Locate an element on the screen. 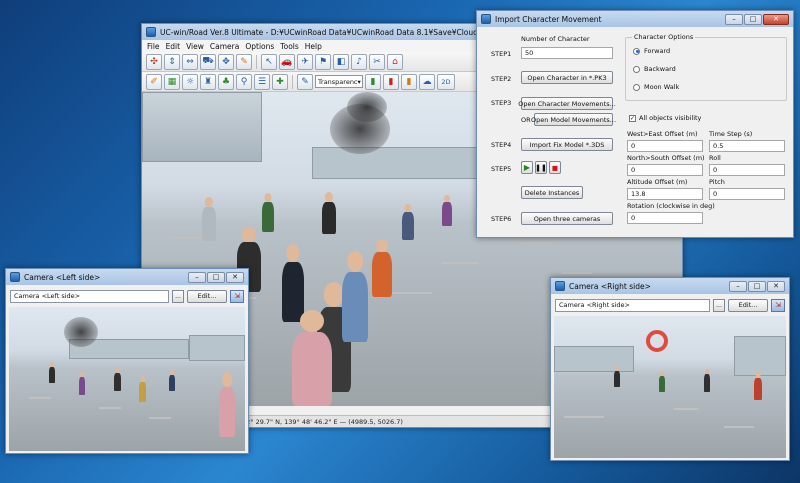 The height and width of the screenshot is (483, 800). pitch-input: 0 is located at coordinates (747, 194).